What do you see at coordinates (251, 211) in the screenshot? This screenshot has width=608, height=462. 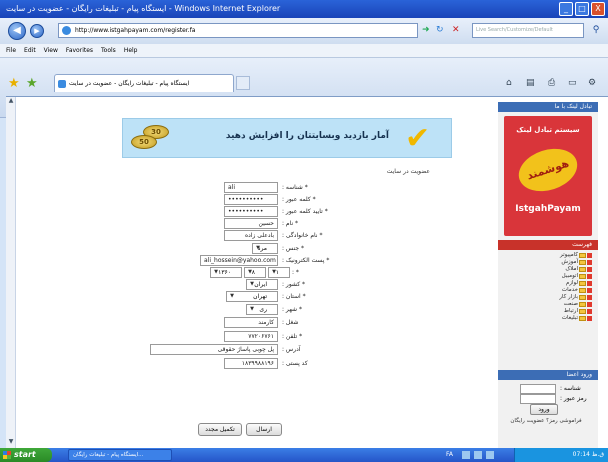 I see `confirm-password-input: ••••••••••` at bounding box center [251, 211].